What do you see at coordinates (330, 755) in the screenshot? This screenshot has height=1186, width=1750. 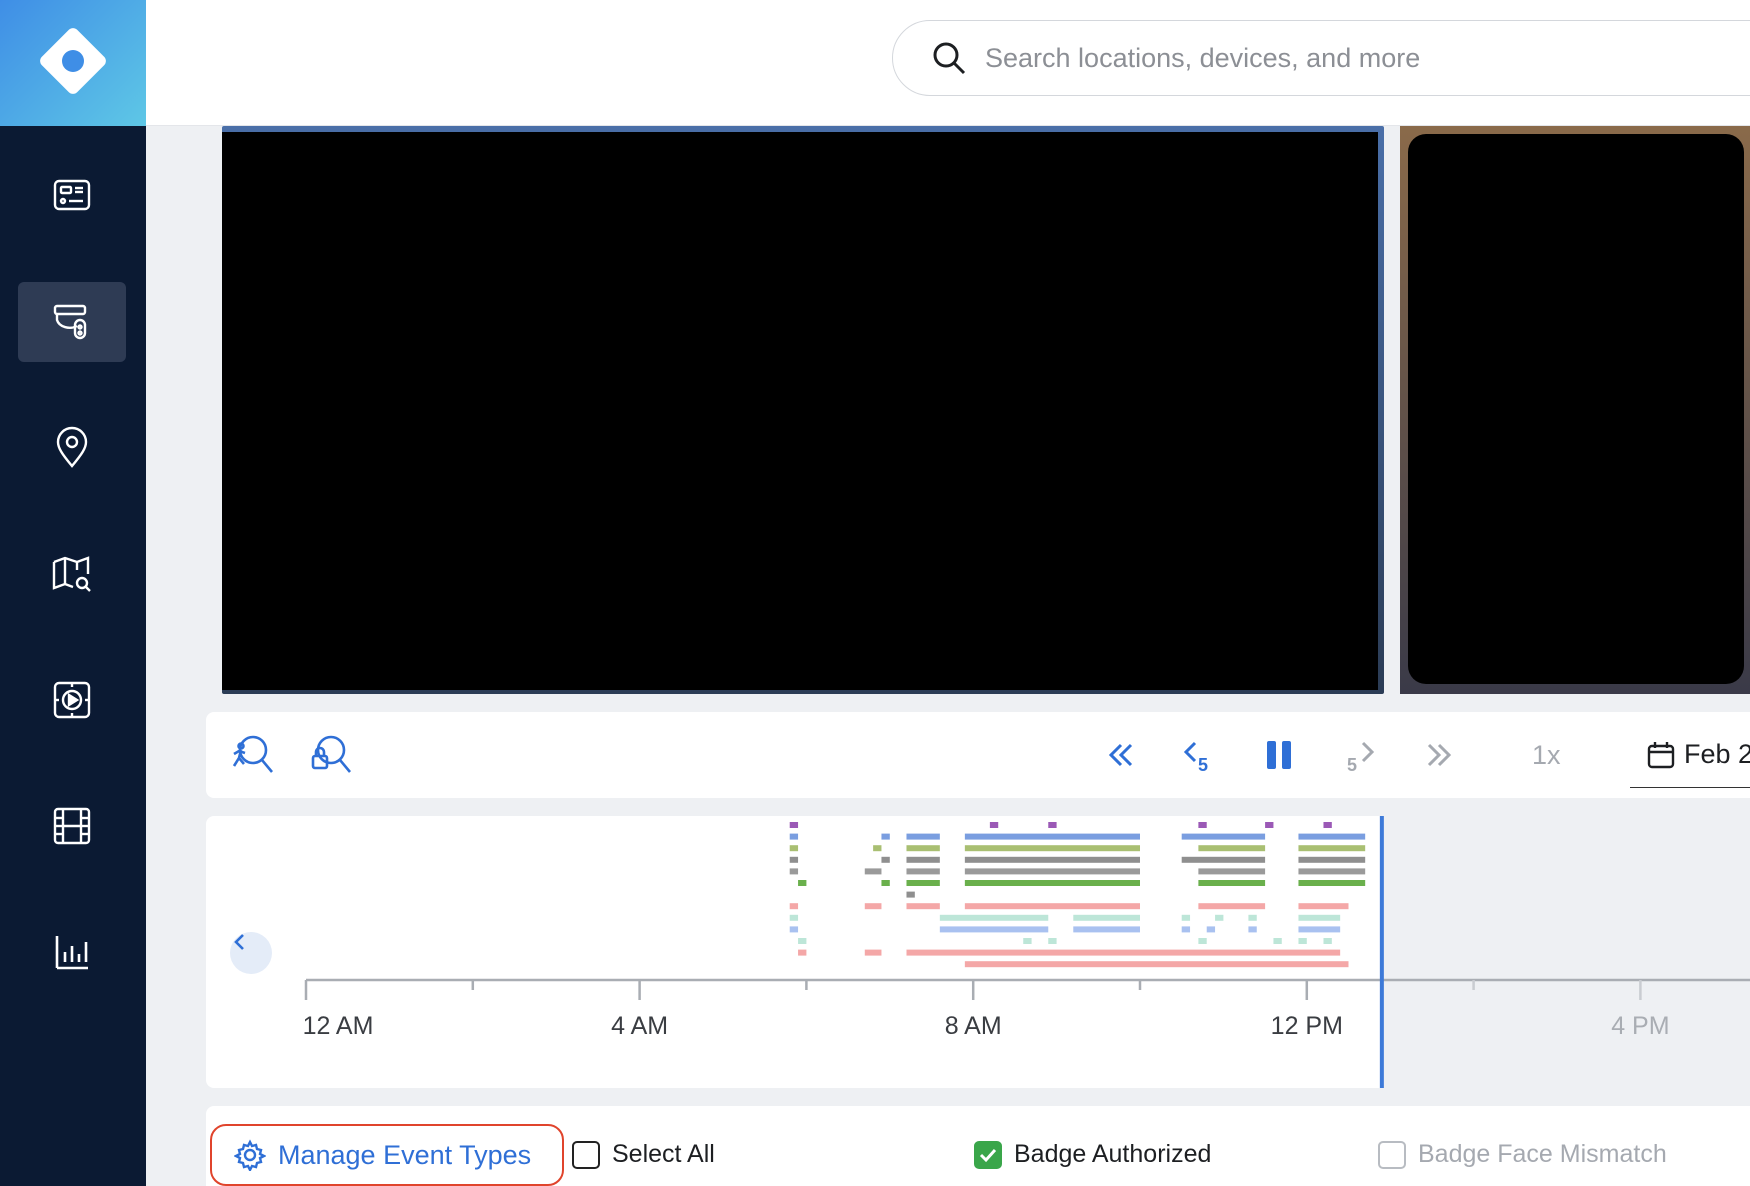 I see `lock-search-button` at bounding box center [330, 755].